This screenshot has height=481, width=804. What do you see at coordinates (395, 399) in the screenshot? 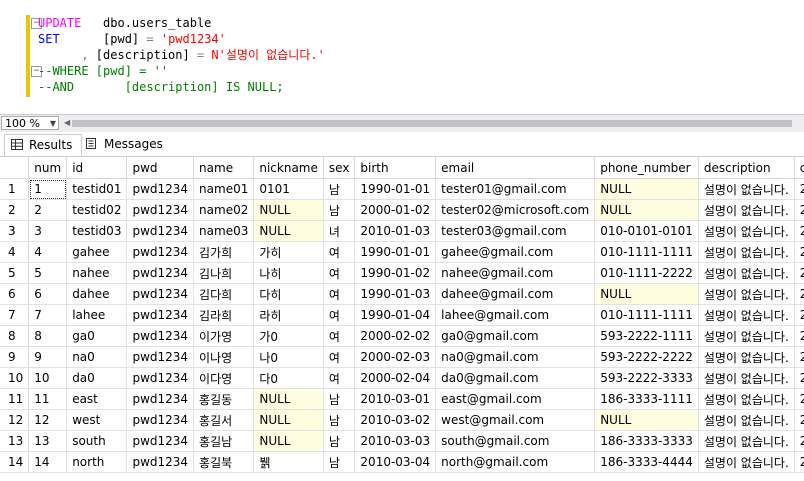
I see `table-cell: 2010-03-01` at bounding box center [395, 399].